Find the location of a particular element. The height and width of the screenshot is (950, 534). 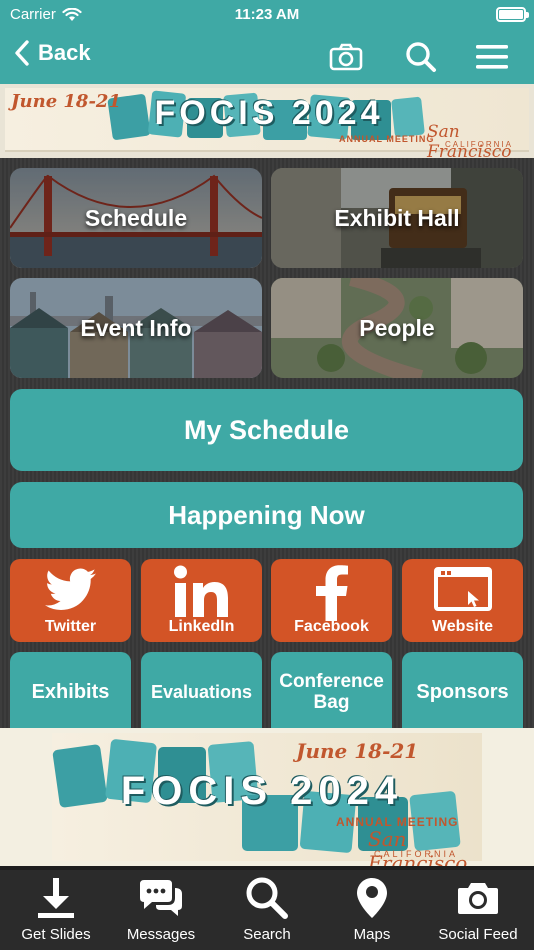

evaluations-button: Evaluations is located at coordinates (201, 692).